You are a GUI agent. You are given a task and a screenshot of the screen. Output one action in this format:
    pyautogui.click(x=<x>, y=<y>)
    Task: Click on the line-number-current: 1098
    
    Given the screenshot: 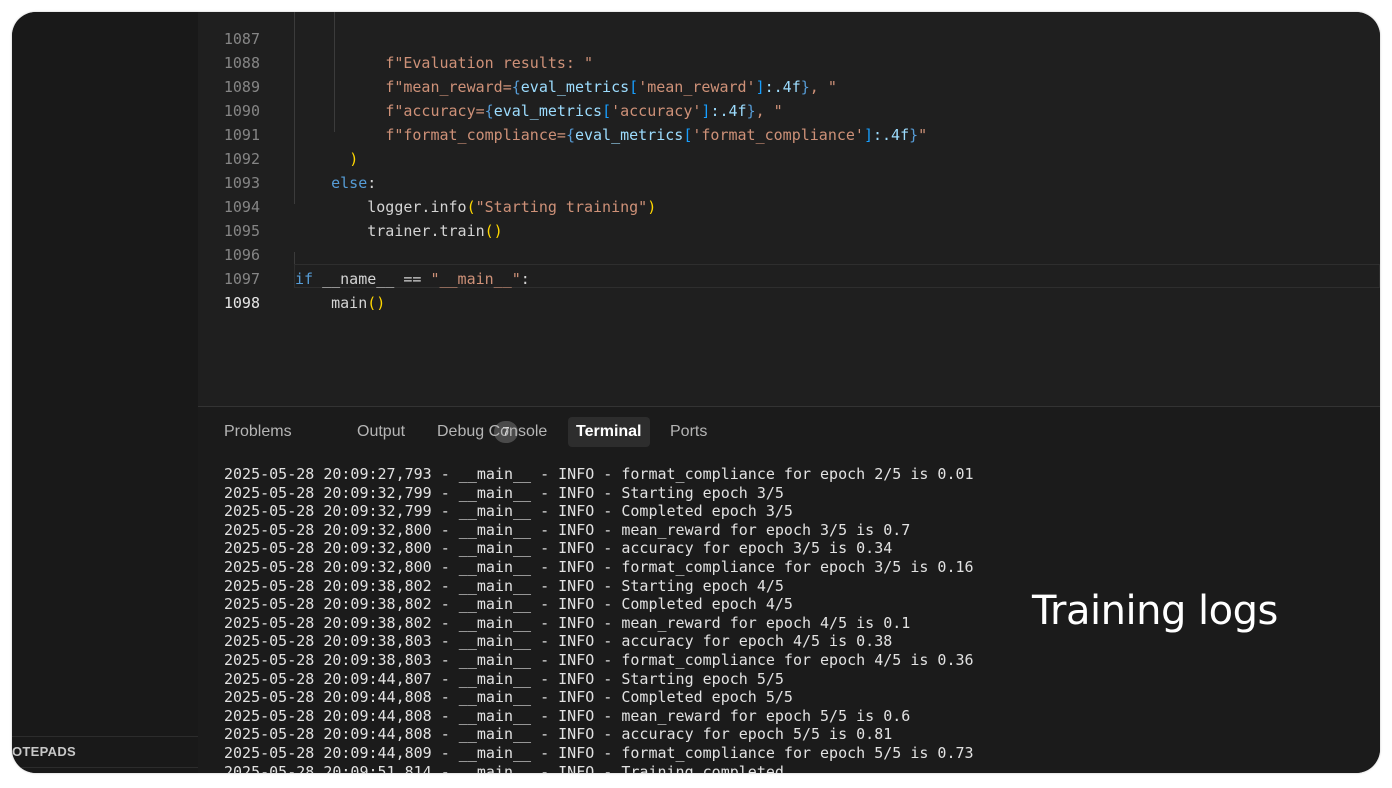 What is the action you would take?
    pyautogui.click(x=241, y=303)
    